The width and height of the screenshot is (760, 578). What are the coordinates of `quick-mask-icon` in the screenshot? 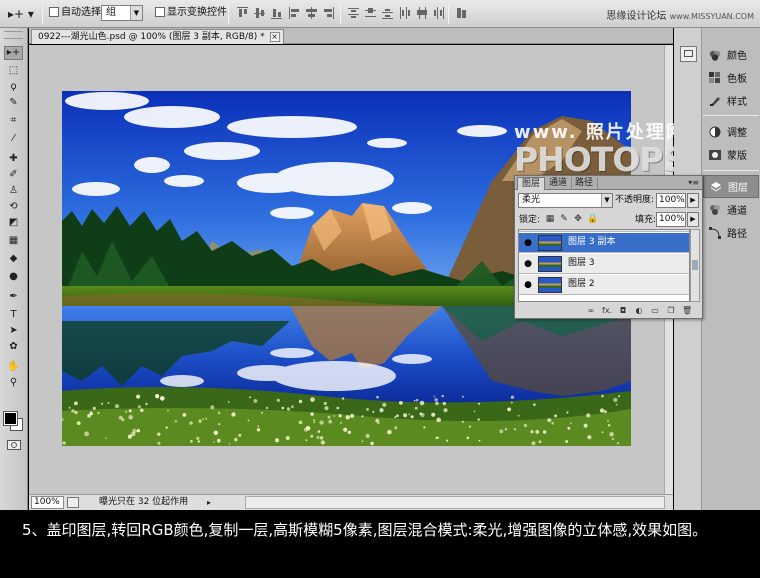 It's located at (14, 445).